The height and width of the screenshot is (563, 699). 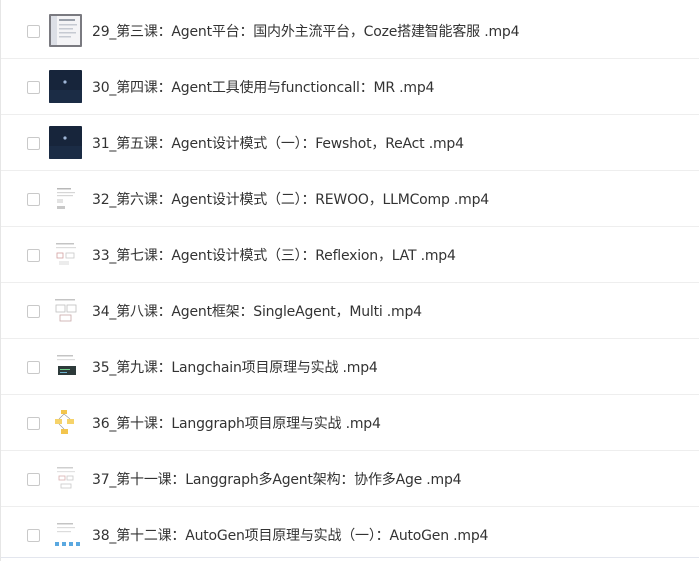 I want to click on file-name: 34_第八课：Agent框架：SingleAgent，Multi .mp4, so click(x=257, y=311).